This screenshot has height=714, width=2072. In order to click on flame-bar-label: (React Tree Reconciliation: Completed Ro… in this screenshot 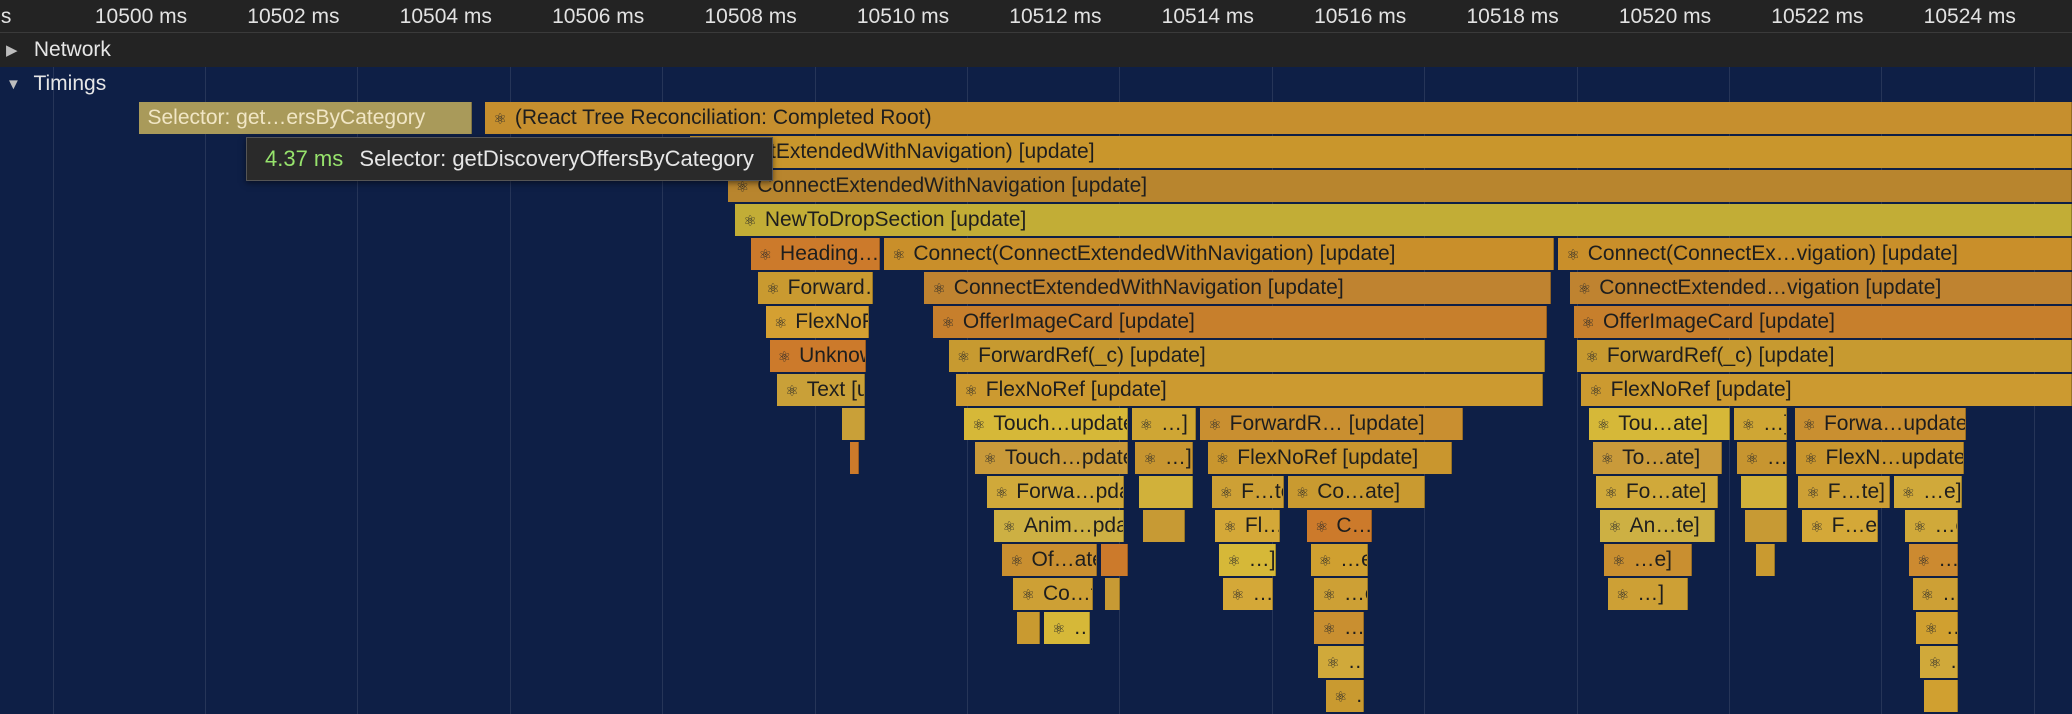, I will do `click(723, 117)`.